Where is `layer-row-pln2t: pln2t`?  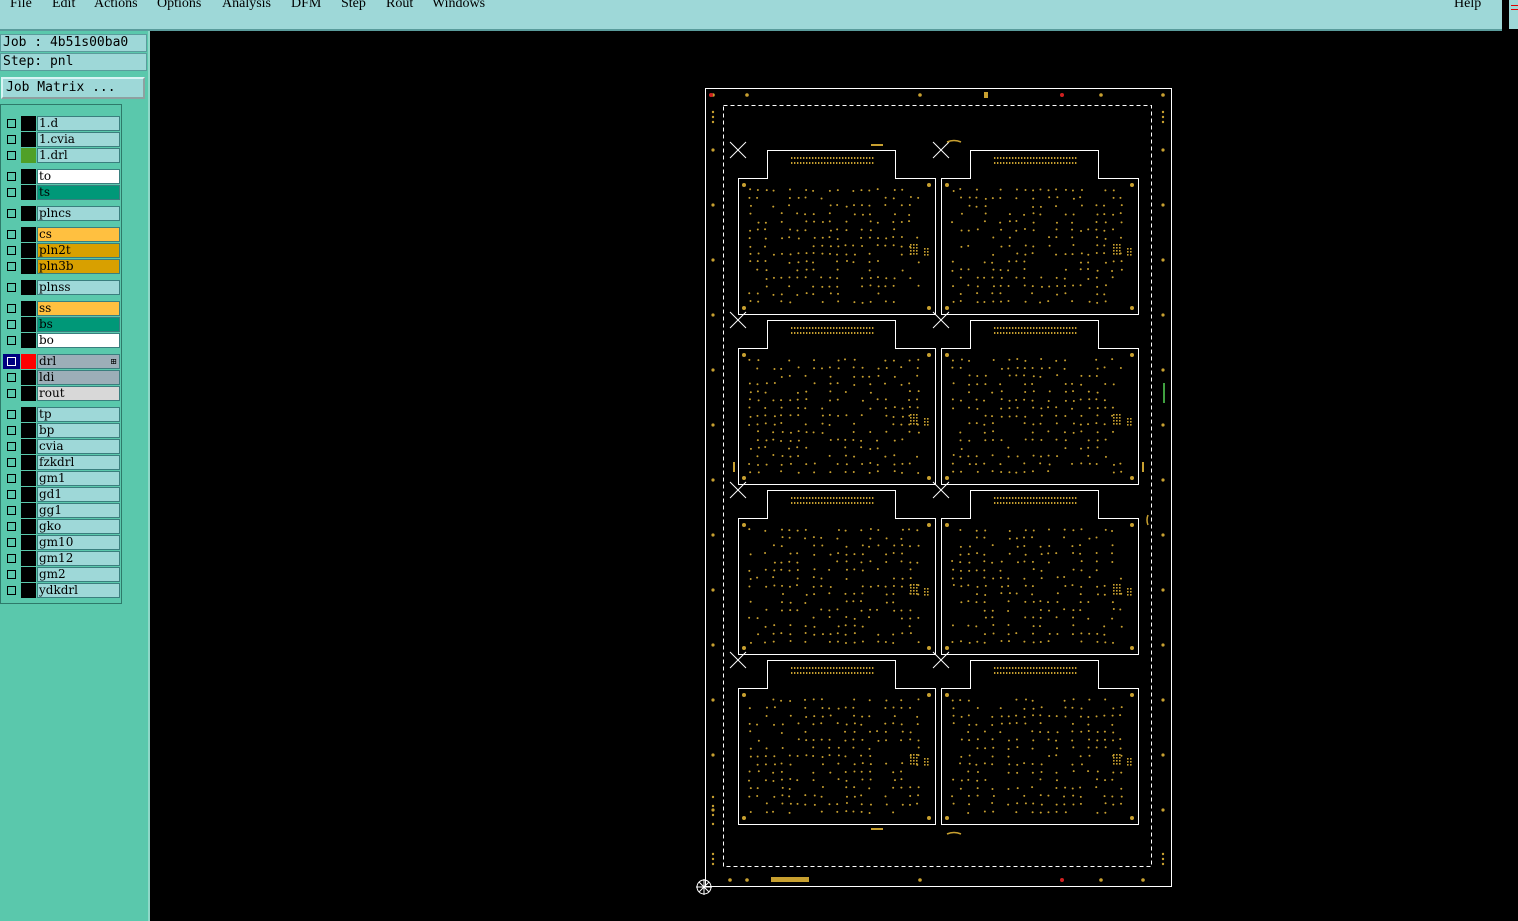 layer-row-pln2t: pln2t is located at coordinates (61, 250).